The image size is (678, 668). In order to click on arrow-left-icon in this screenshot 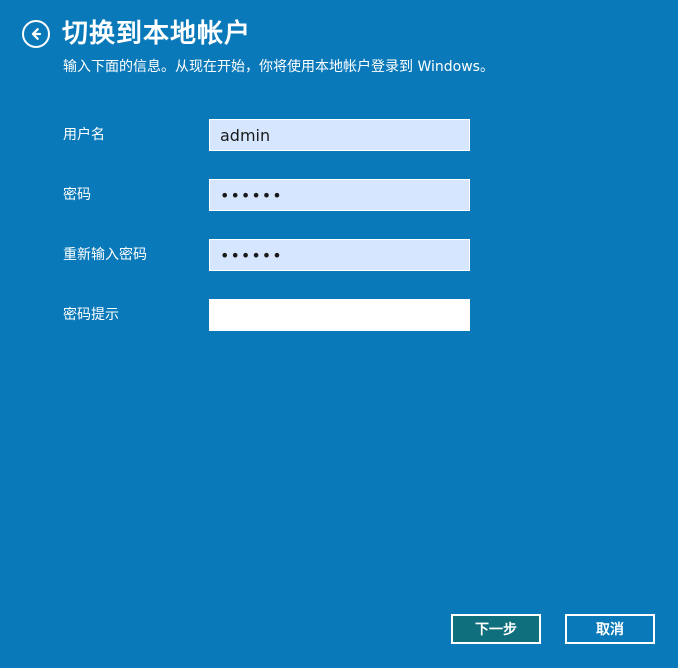, I will do `click(36, 34)`.